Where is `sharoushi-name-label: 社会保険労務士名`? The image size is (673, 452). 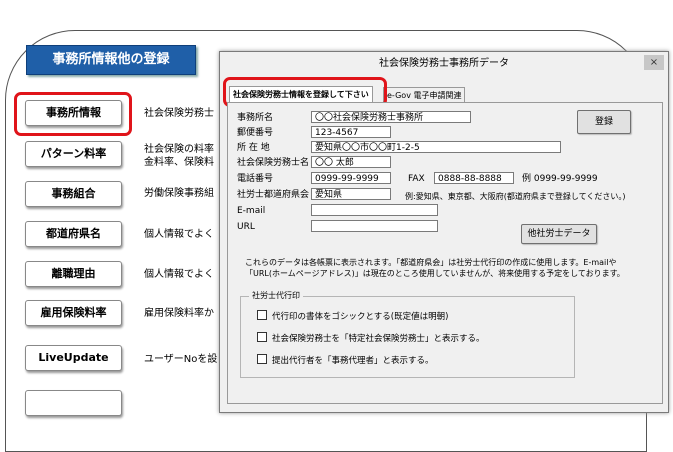 sharoushi-name-label: 社会保険労務士名 is located at coordinates (273, 163).